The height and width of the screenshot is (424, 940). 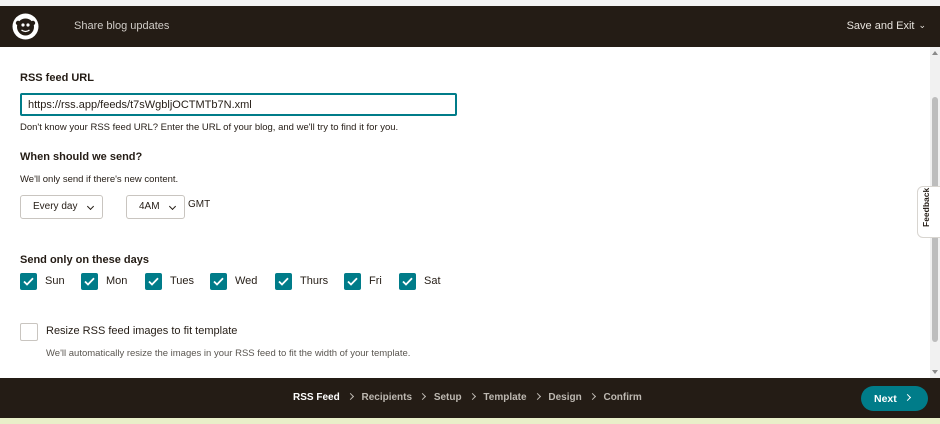 I want to click on schedule-heading: When should we send?, so click(x=81, y=157).